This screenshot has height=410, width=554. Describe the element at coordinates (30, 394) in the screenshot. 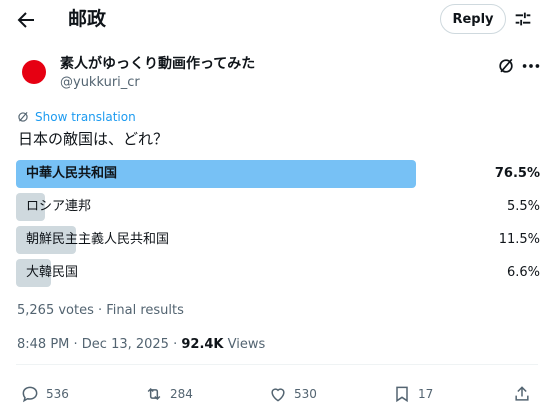

I see `reply-icon` at that location.